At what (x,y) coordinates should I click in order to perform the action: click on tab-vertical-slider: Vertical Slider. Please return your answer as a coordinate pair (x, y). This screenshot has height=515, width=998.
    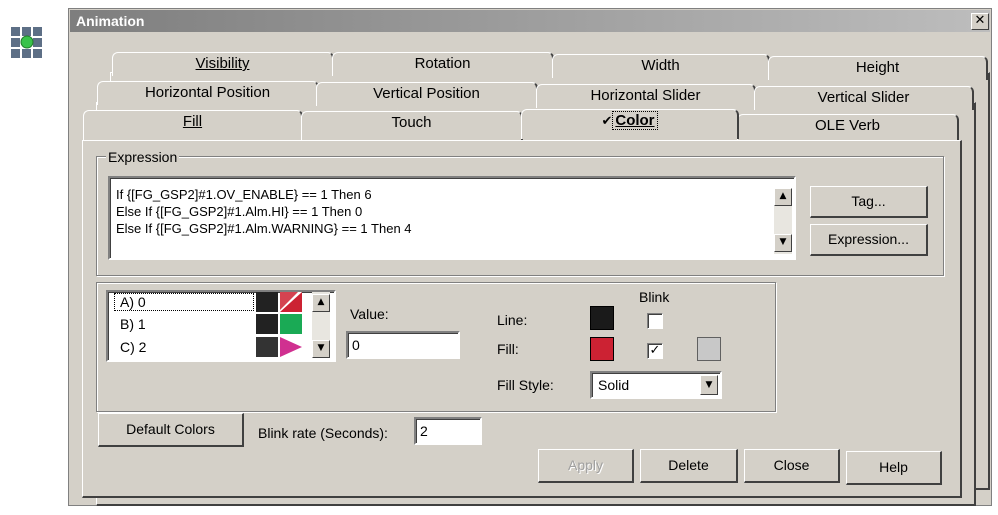
    Looking at the image, I should click on (864, 98).